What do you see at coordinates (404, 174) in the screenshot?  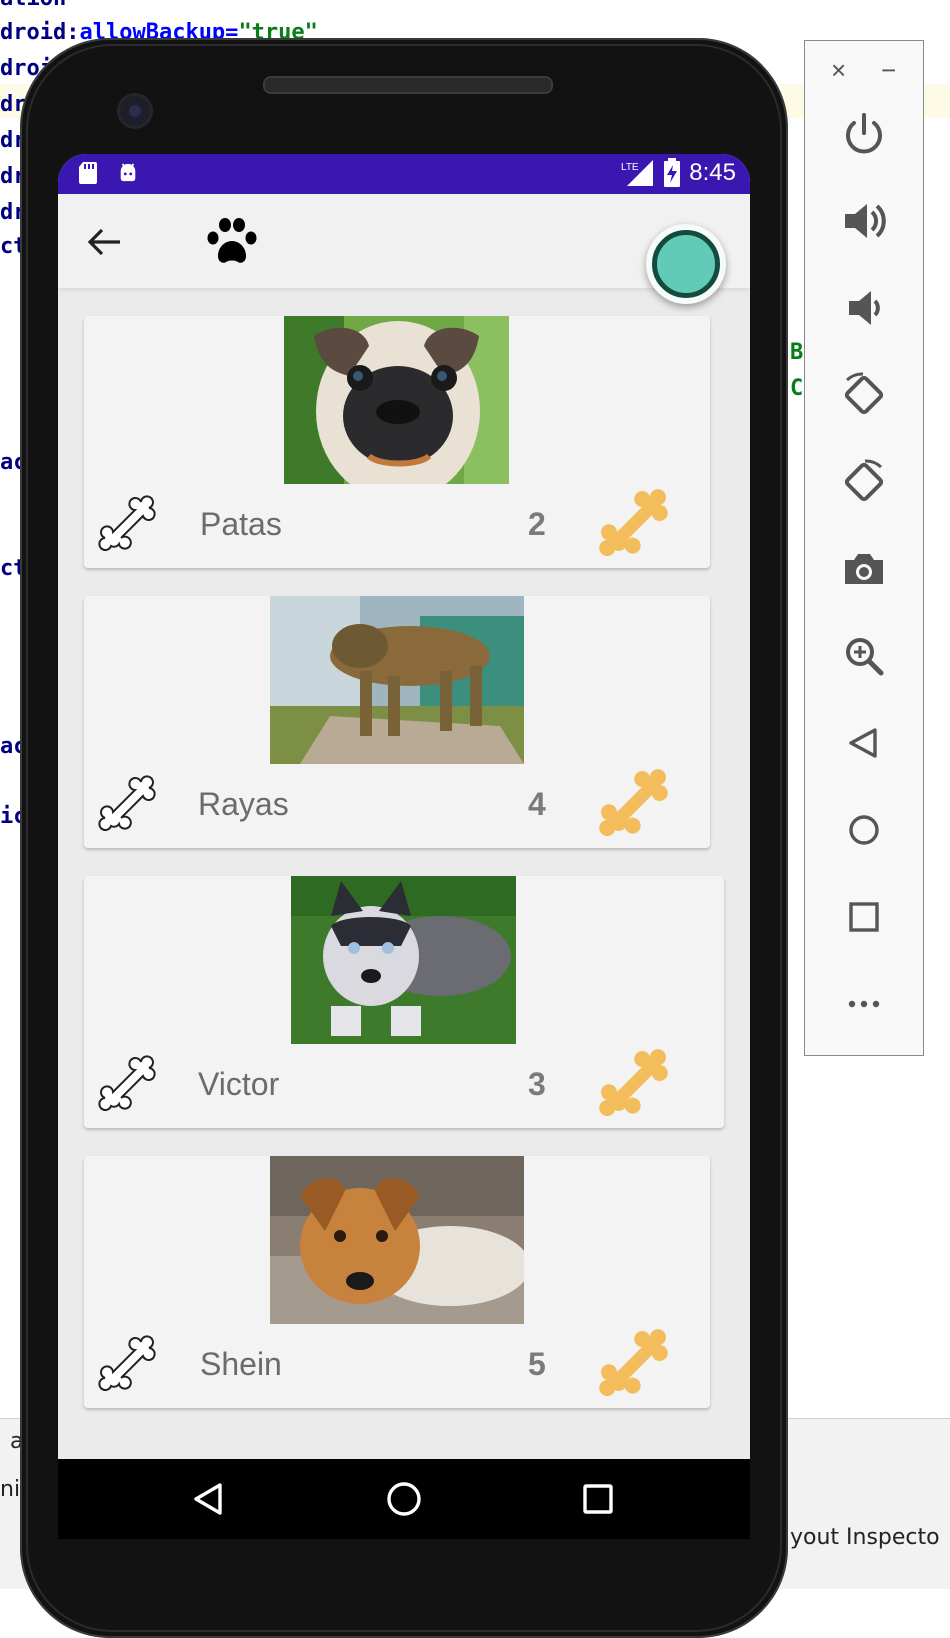 I see `status-bar: LTE 8:45` at bounding box center [404, 174].